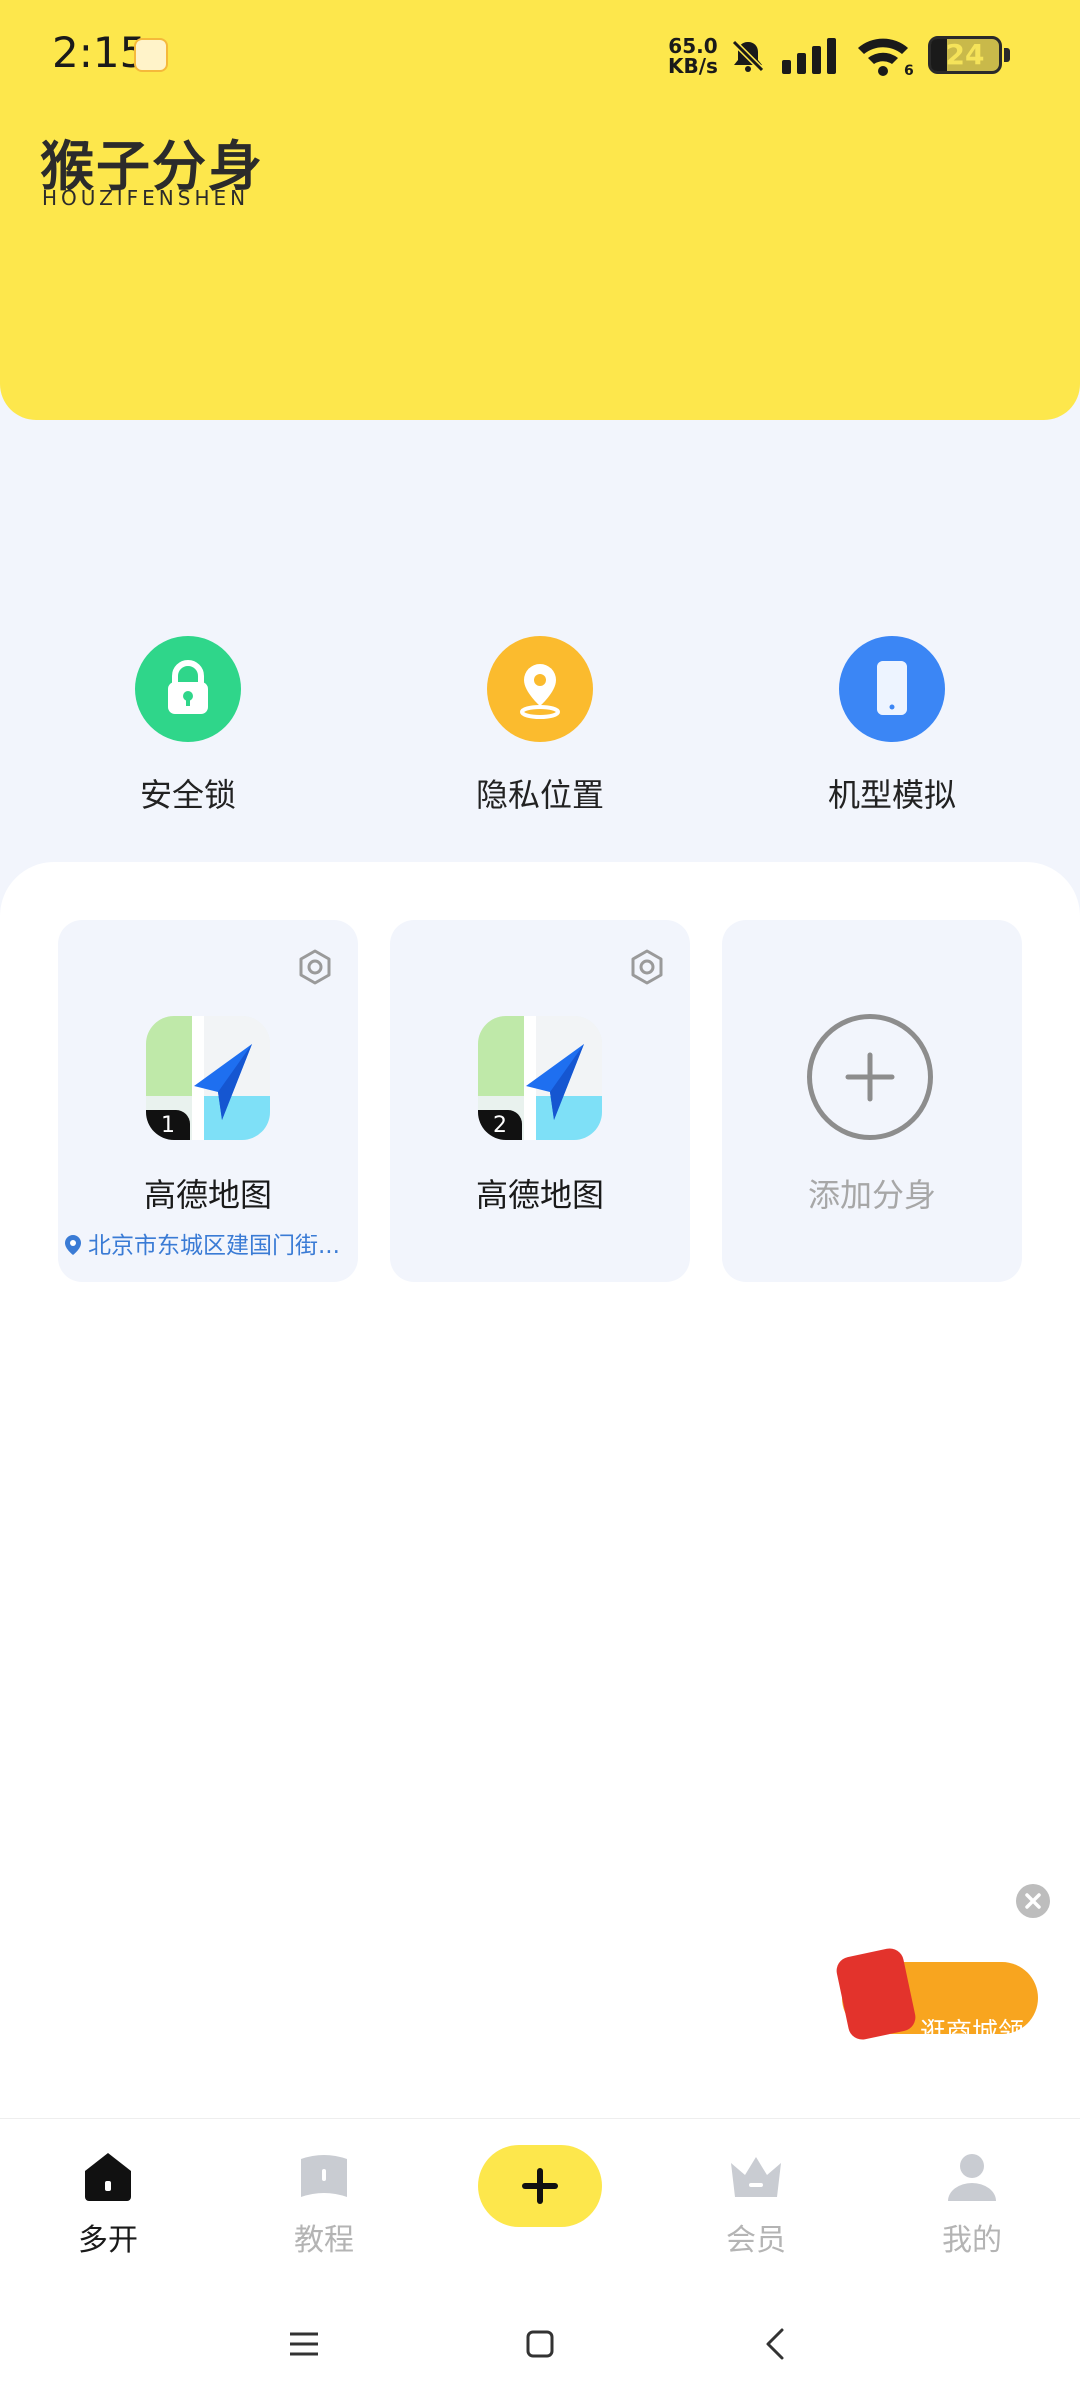 The height and width of the screenshot is (2400, 1080). I want to click on clone-card: 2 高德地图, so click(540, 1101).